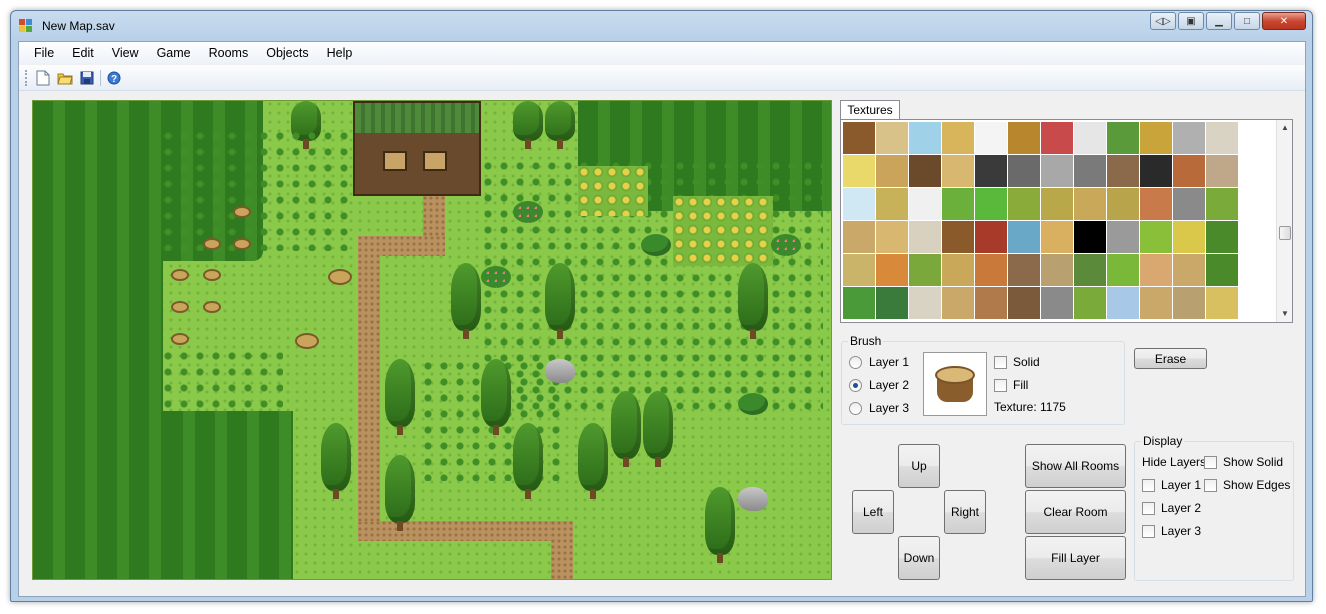  What do you see at coordinates (229, 53) in the screenshot?
I see `menu-rooms: Rooms` at bounding box center [229, 53].